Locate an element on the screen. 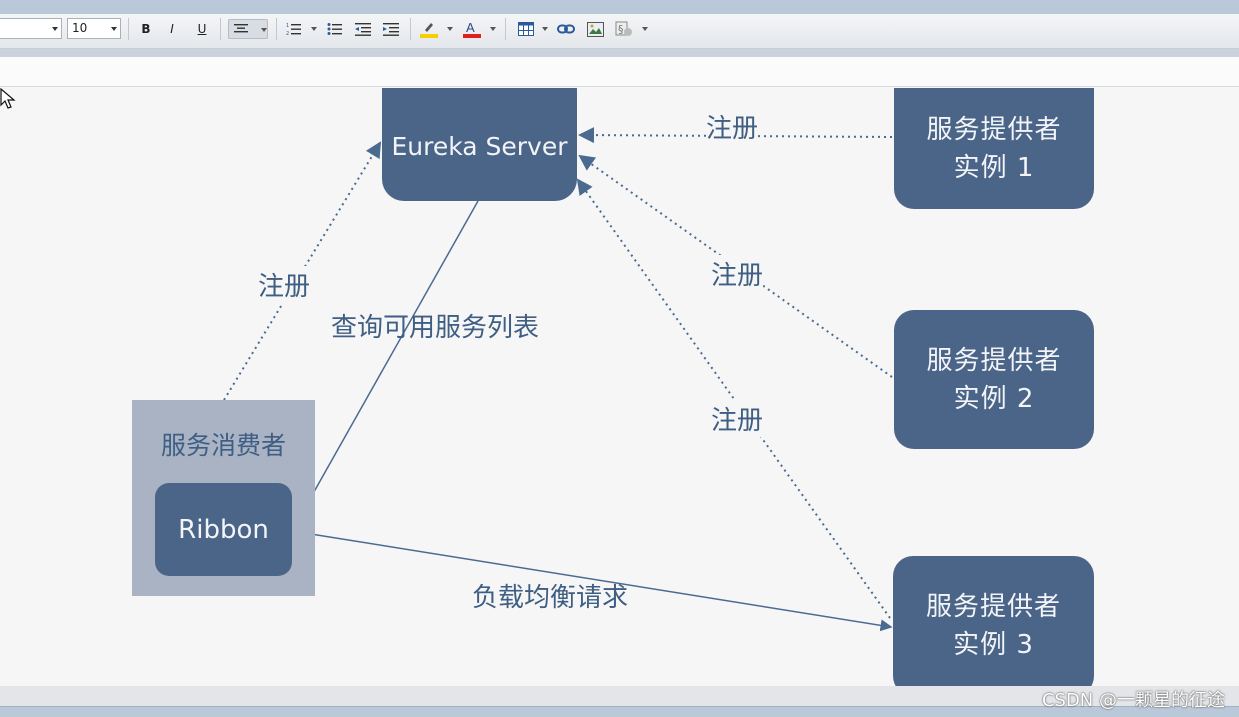  underline-icon: U is located at coordinates (202, 29).